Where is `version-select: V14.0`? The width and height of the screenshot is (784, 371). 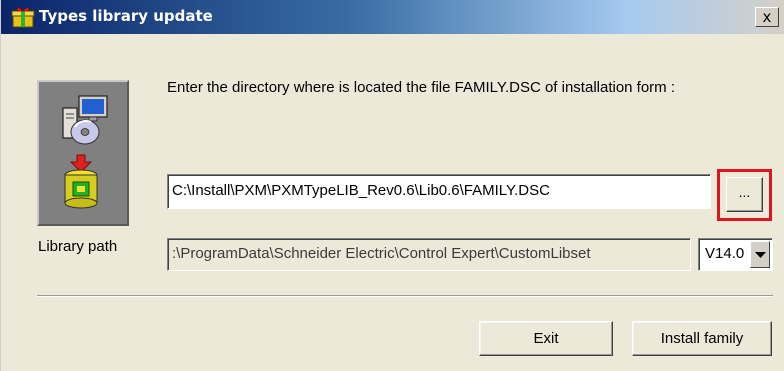 version-select: V14.0 is located at coordinates (735, 254).